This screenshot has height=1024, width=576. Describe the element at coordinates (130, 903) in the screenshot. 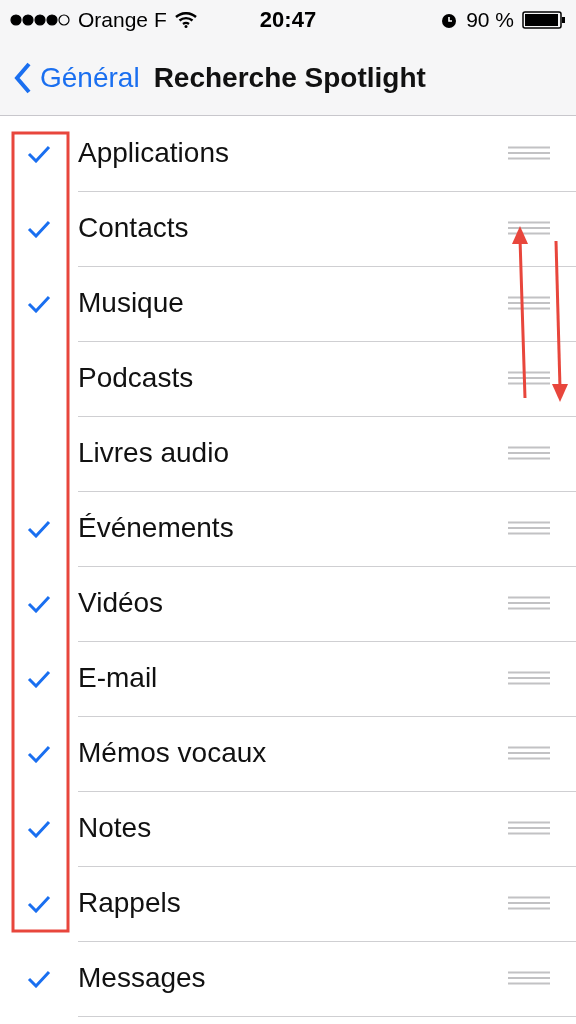

I see `item-label: Rappels` at that location.